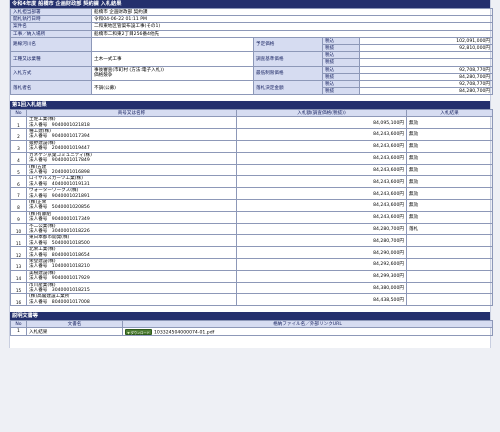 The width and height of the screenshot is (500, 432). I want to click on min-in-label: 税込, so click(341, 69).